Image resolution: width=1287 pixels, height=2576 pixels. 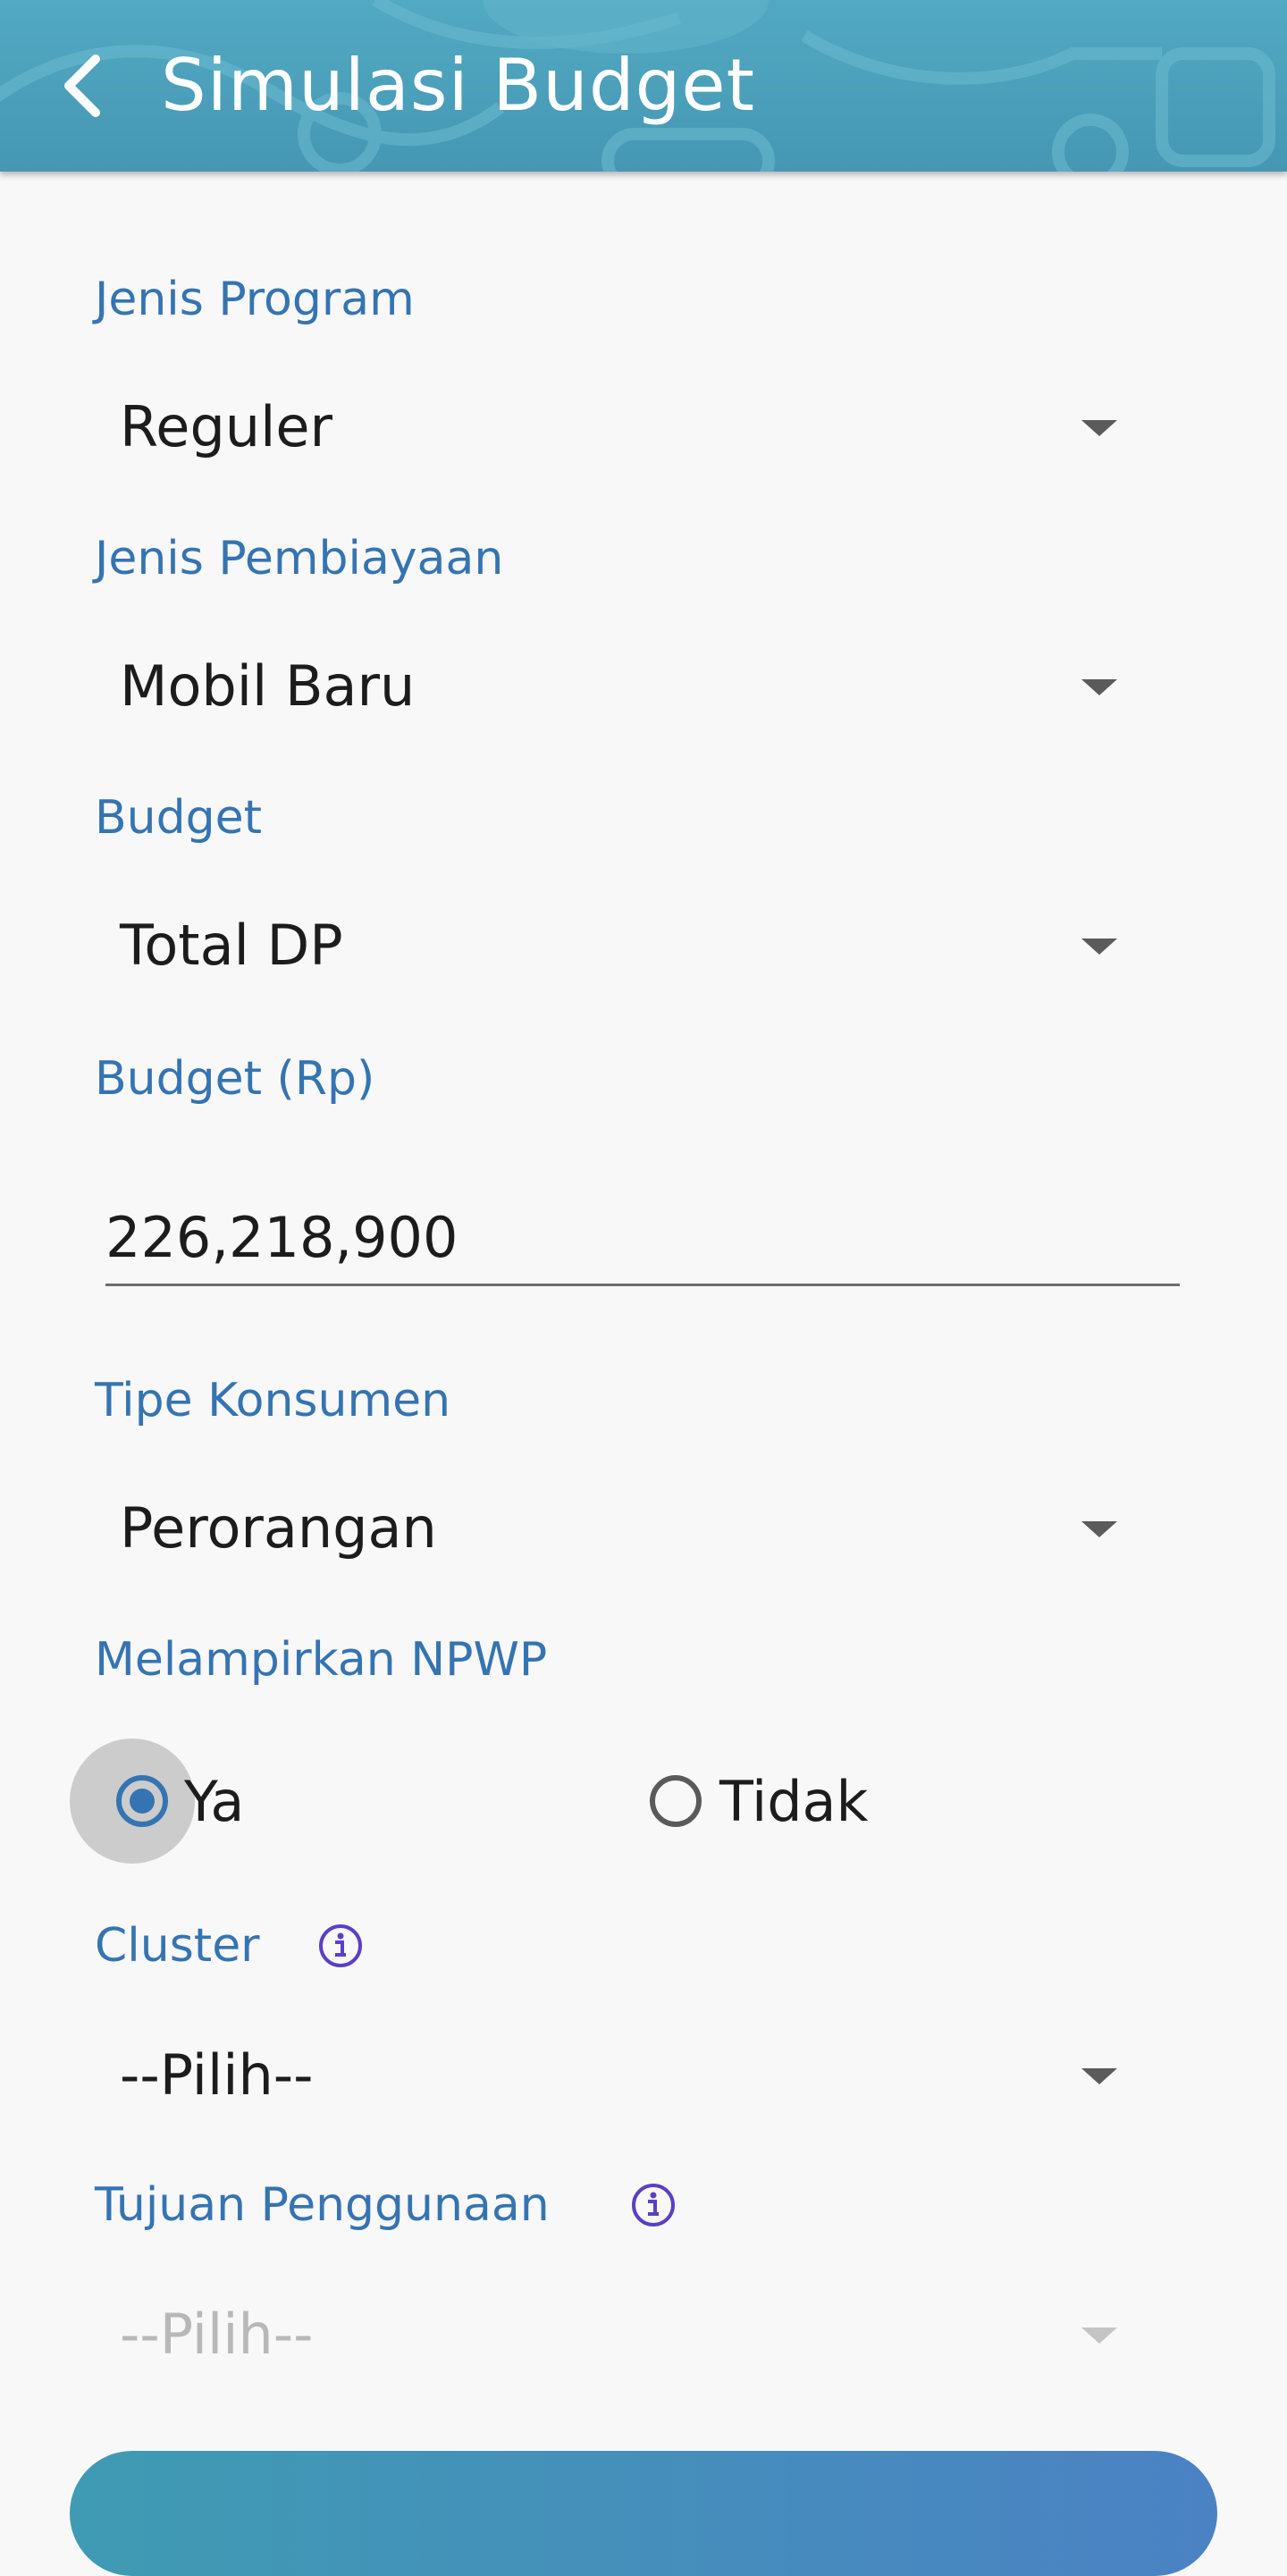 What do you see at coordinates (235, 1079) in the screenshot?
I see `budget-rp-label: Budget (Rp)` at bounding box center [235, 1079].